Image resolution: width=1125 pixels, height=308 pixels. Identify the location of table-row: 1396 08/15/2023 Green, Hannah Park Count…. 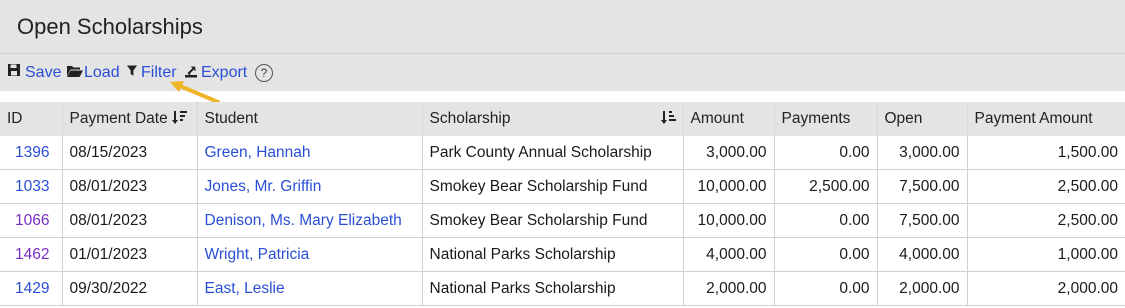
(562, 153).